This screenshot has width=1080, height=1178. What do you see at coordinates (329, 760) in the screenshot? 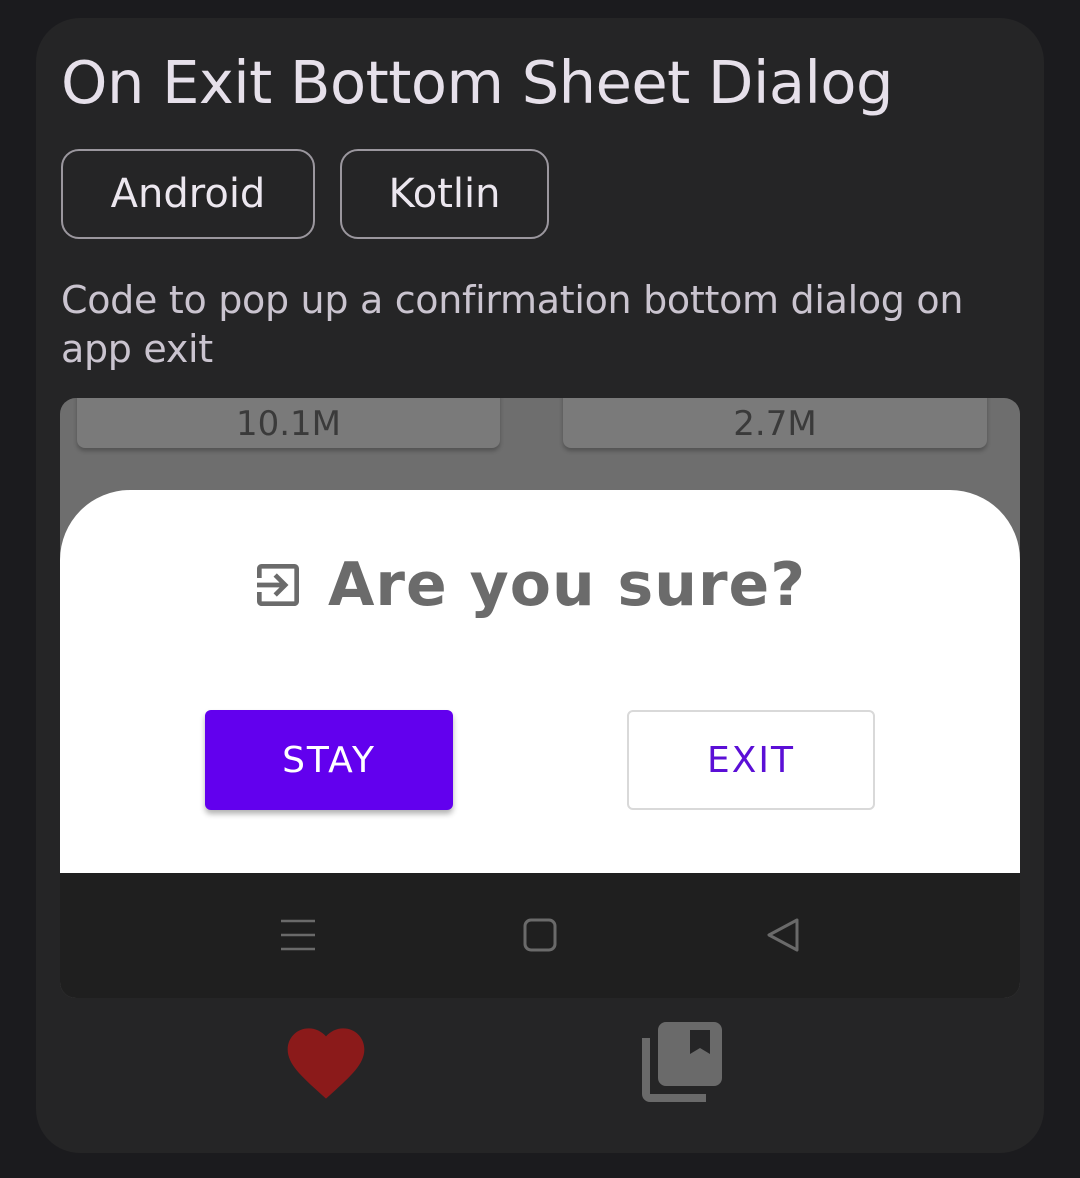
I see `stay-button: STAY` at bounding box center [329, 760].